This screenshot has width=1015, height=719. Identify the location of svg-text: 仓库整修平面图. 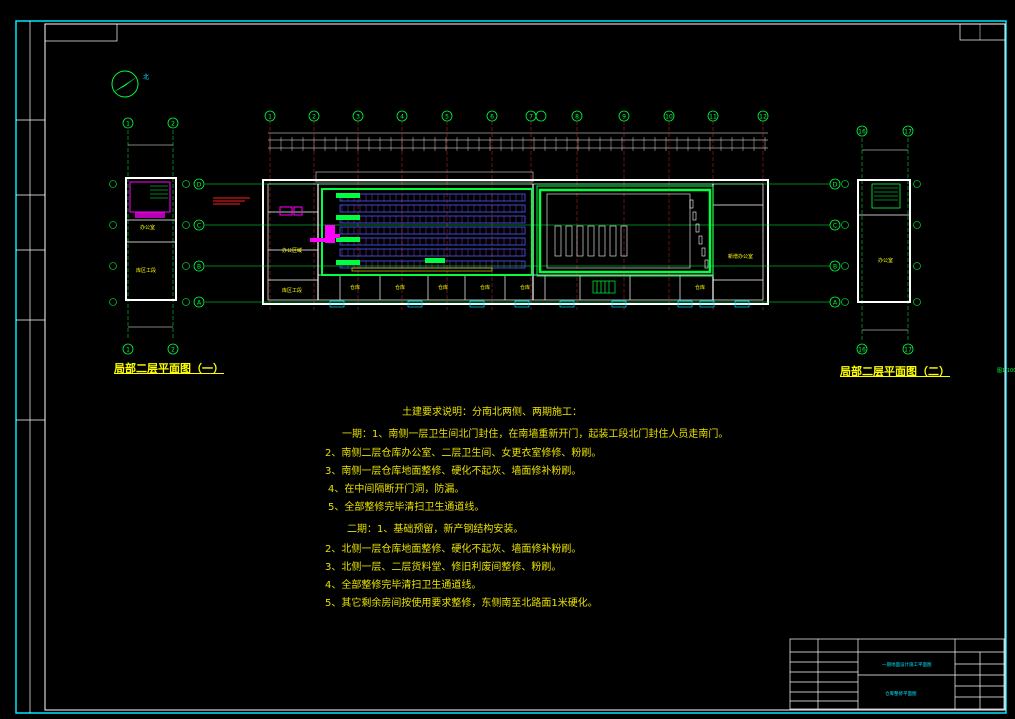
(901, 693).